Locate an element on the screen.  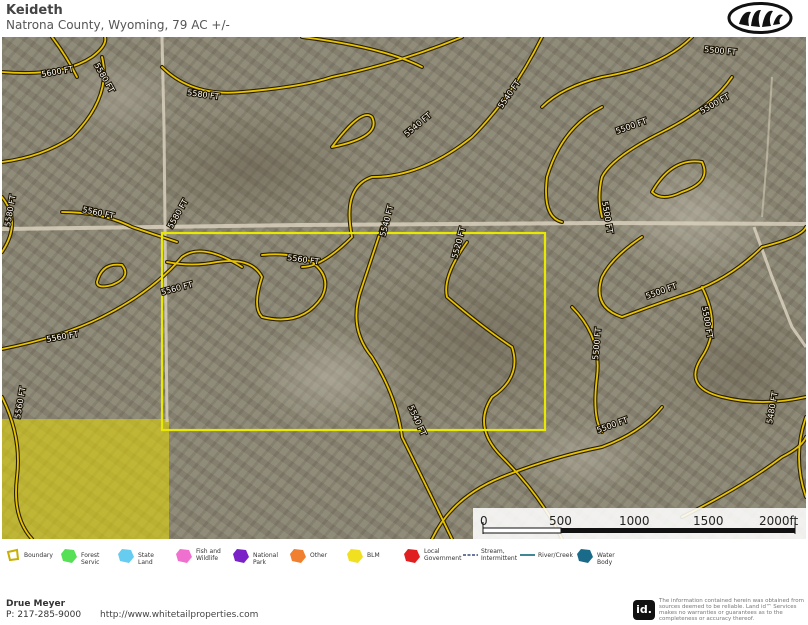
scale-tick-label: 1500 is located at coordinates (708, 521).